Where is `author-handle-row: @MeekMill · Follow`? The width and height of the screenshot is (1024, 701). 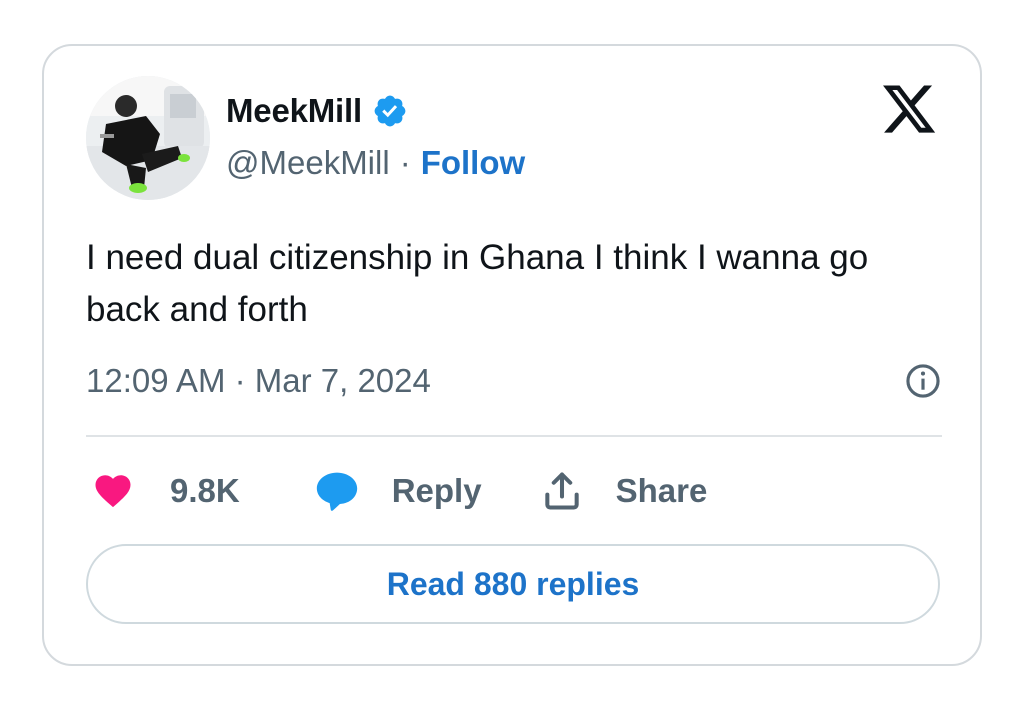
author-handle-row: @MeekMill · Follow is located at coordinates (375, 163).